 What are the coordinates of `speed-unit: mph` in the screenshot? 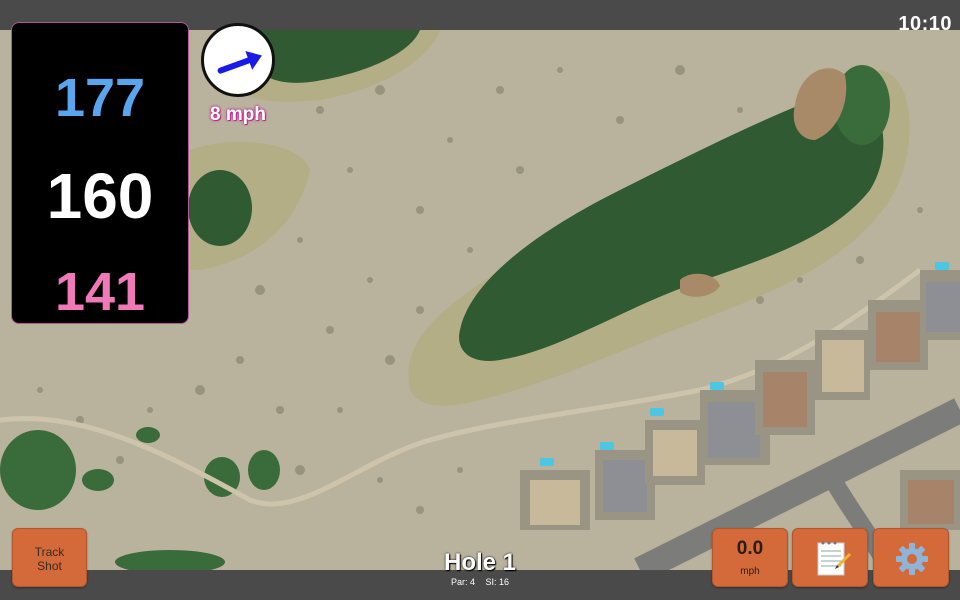 It's located at (750, 571).